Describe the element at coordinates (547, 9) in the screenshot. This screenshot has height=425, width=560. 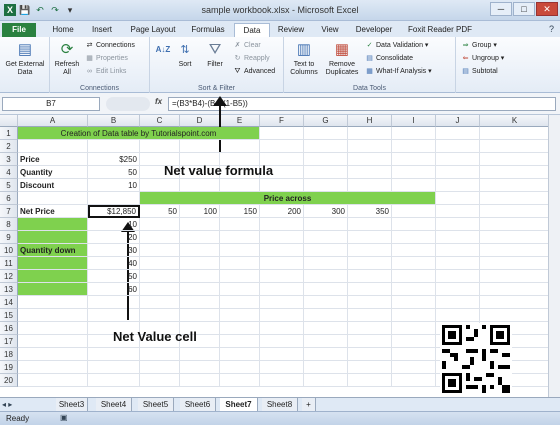
I see `close-button: ✕` at that location.